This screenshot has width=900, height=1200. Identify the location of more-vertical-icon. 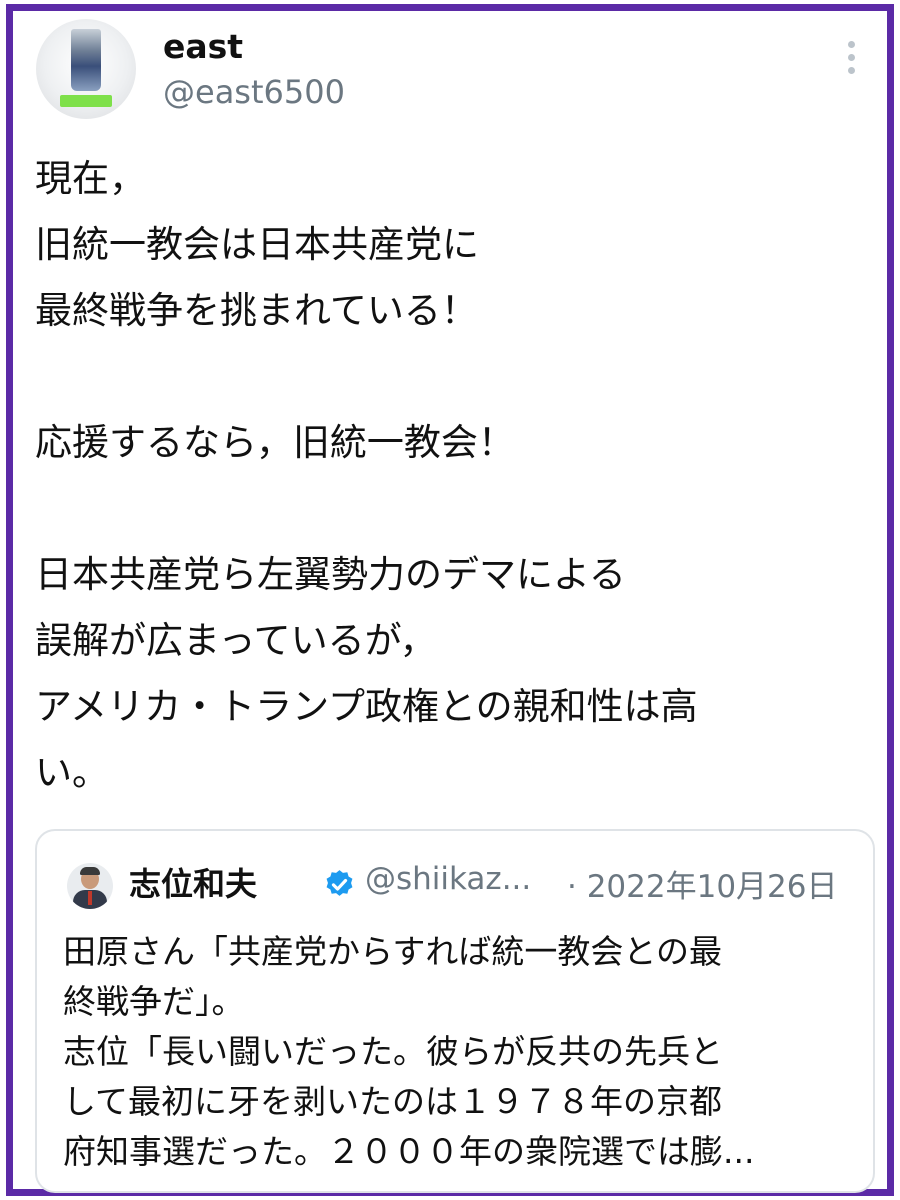
(851, 64).